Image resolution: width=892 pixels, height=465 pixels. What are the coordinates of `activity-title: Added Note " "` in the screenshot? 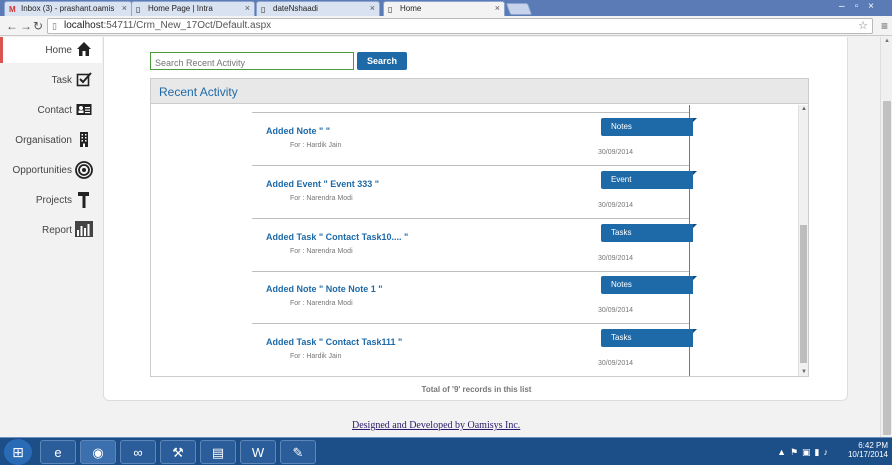 It's located at (298, 131).